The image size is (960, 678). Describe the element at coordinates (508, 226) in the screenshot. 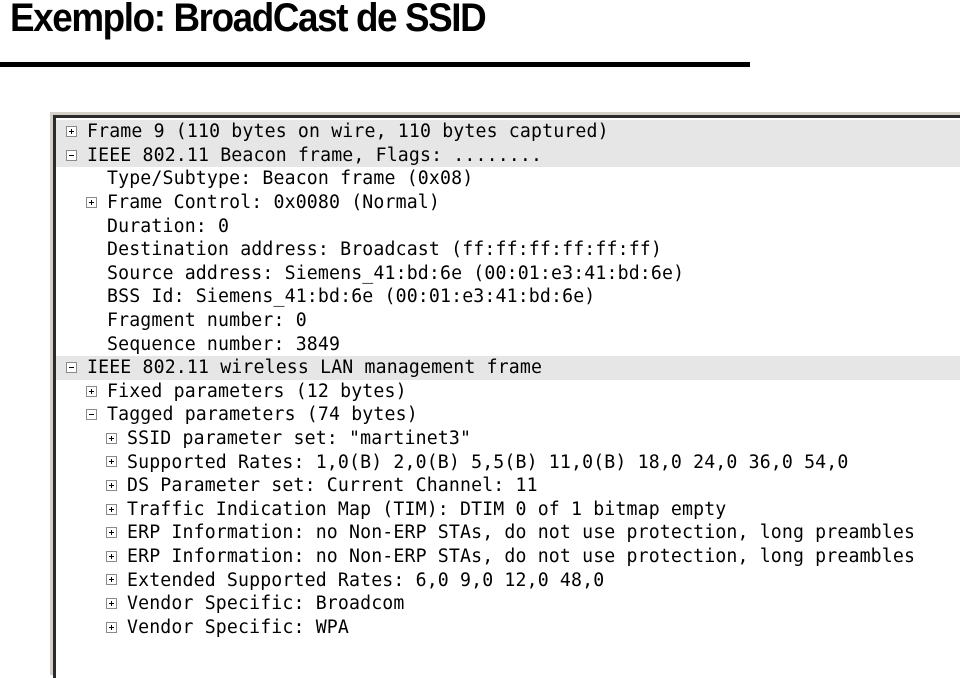

I see `tree-row: Duration: 0` at that location.